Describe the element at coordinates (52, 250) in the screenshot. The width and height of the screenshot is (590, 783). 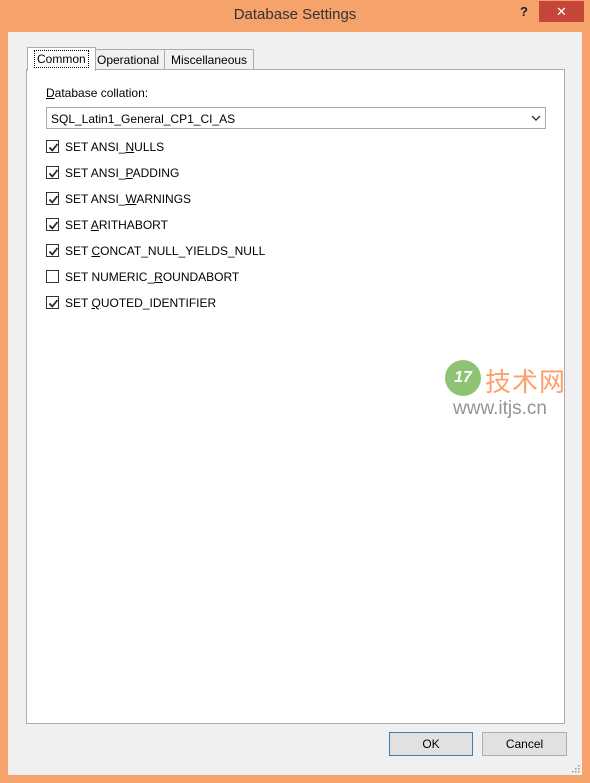
I see `concat-null-yields-null-checkbox` at that location.